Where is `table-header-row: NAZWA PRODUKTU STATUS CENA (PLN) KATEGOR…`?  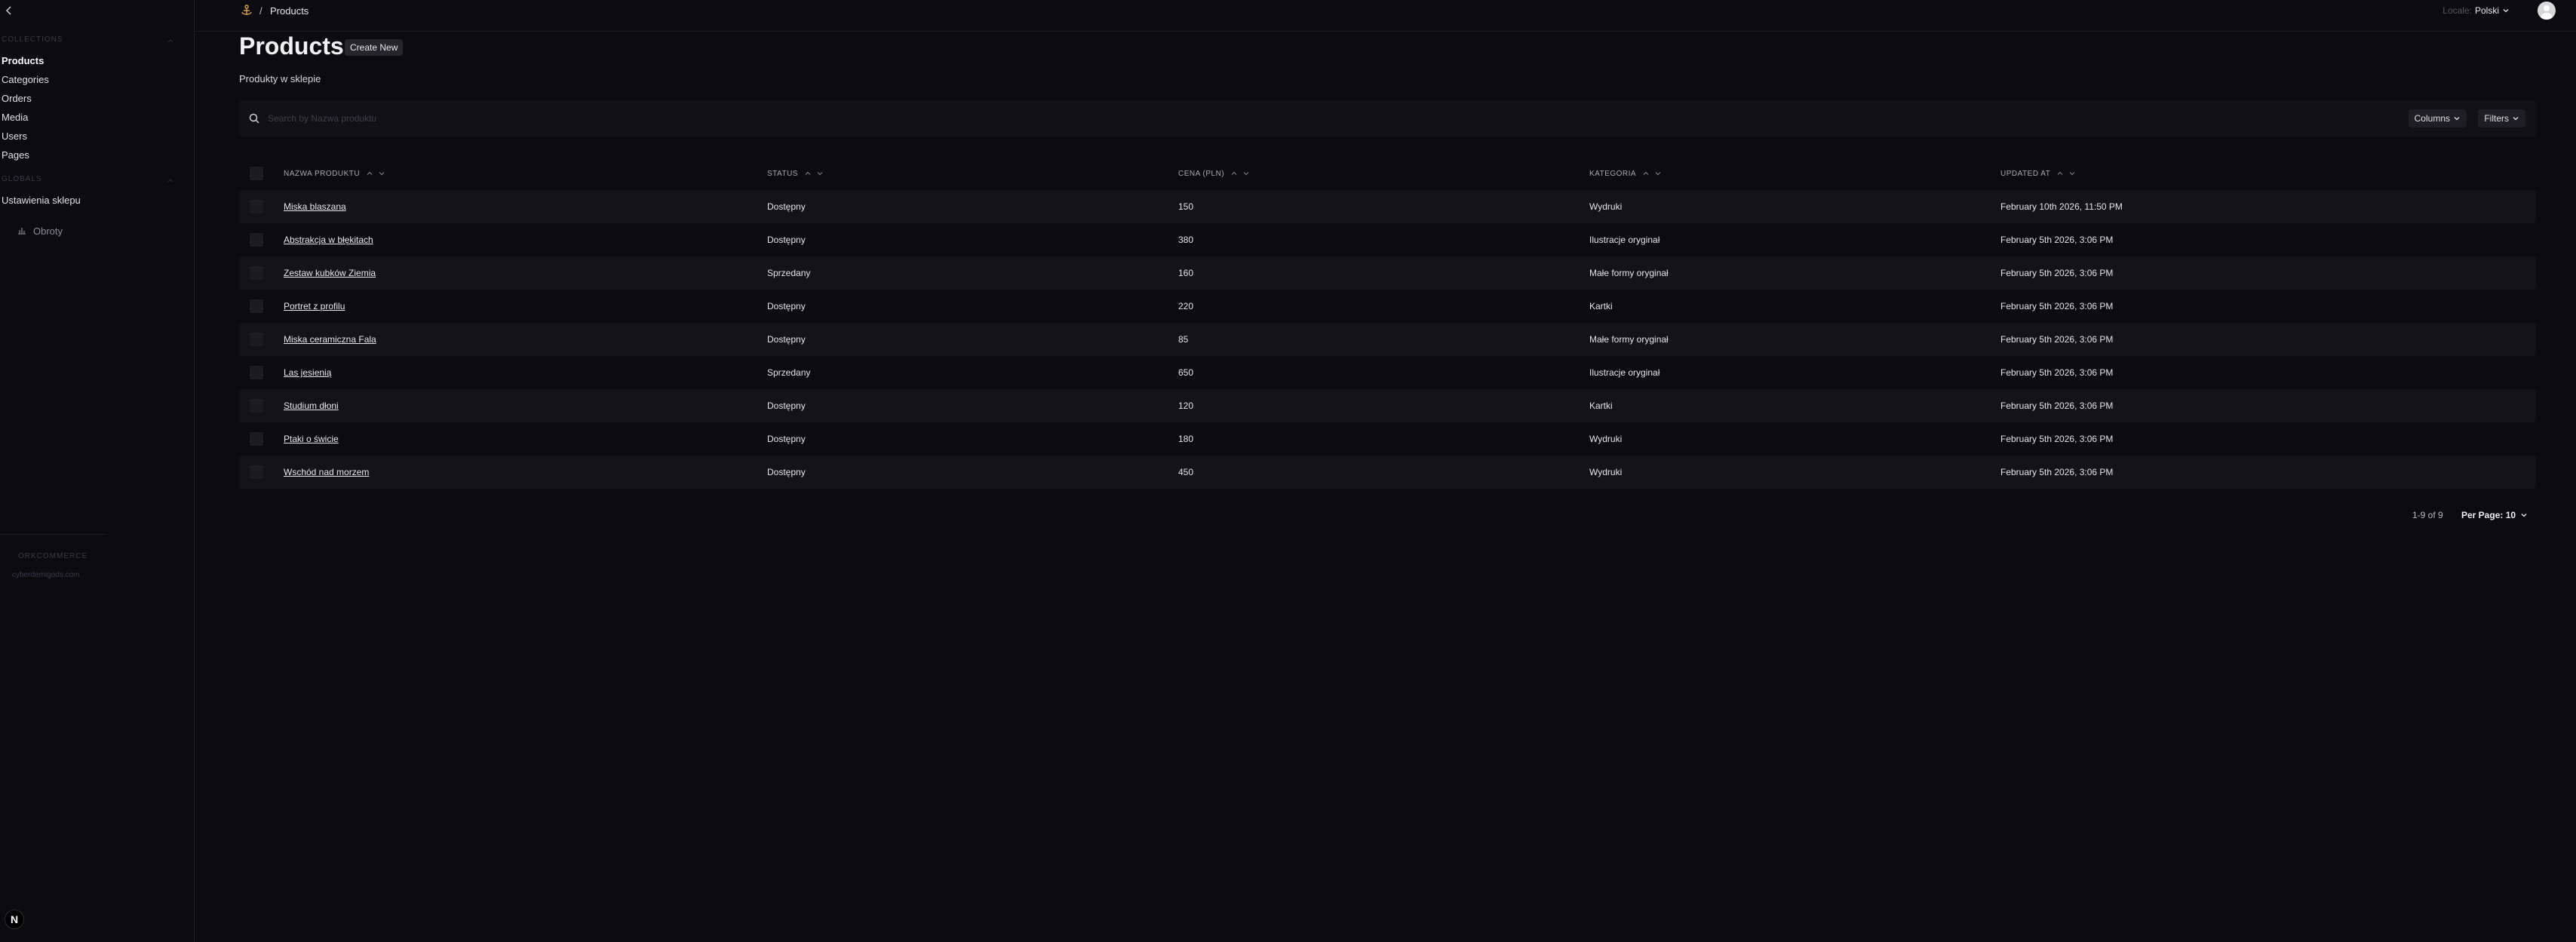 table-header-row: NAZWA PRODUKTU STATUS CENA (PLN) KATEGOR… is located at coordinates (1387, 173).